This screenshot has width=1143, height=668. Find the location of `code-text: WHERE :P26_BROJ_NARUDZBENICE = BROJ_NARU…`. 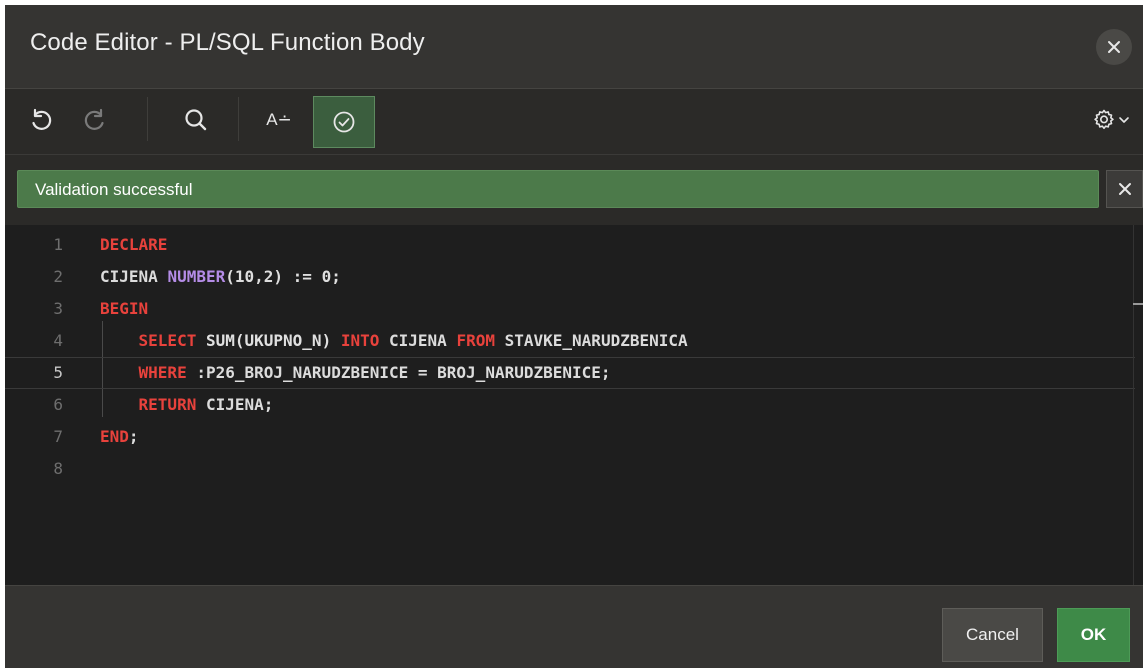

code-text: WHERE :P26_BROJ_NARUDZBENICE = BROJ_NARU… is located at coordinates (355, 373).